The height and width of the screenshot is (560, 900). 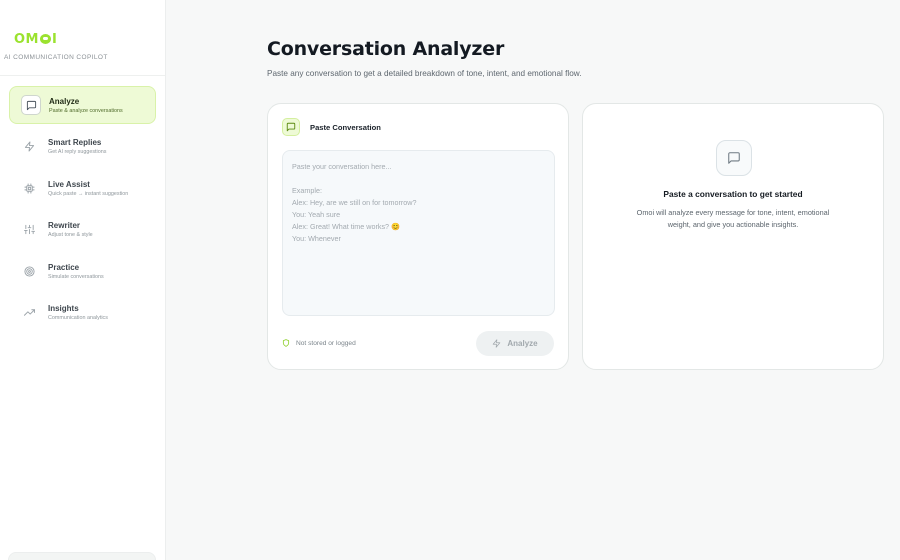 What do you see at coordinates (29, 230) in the screenshot?
I see `sliders-icon` at bounding box center [29, 230].